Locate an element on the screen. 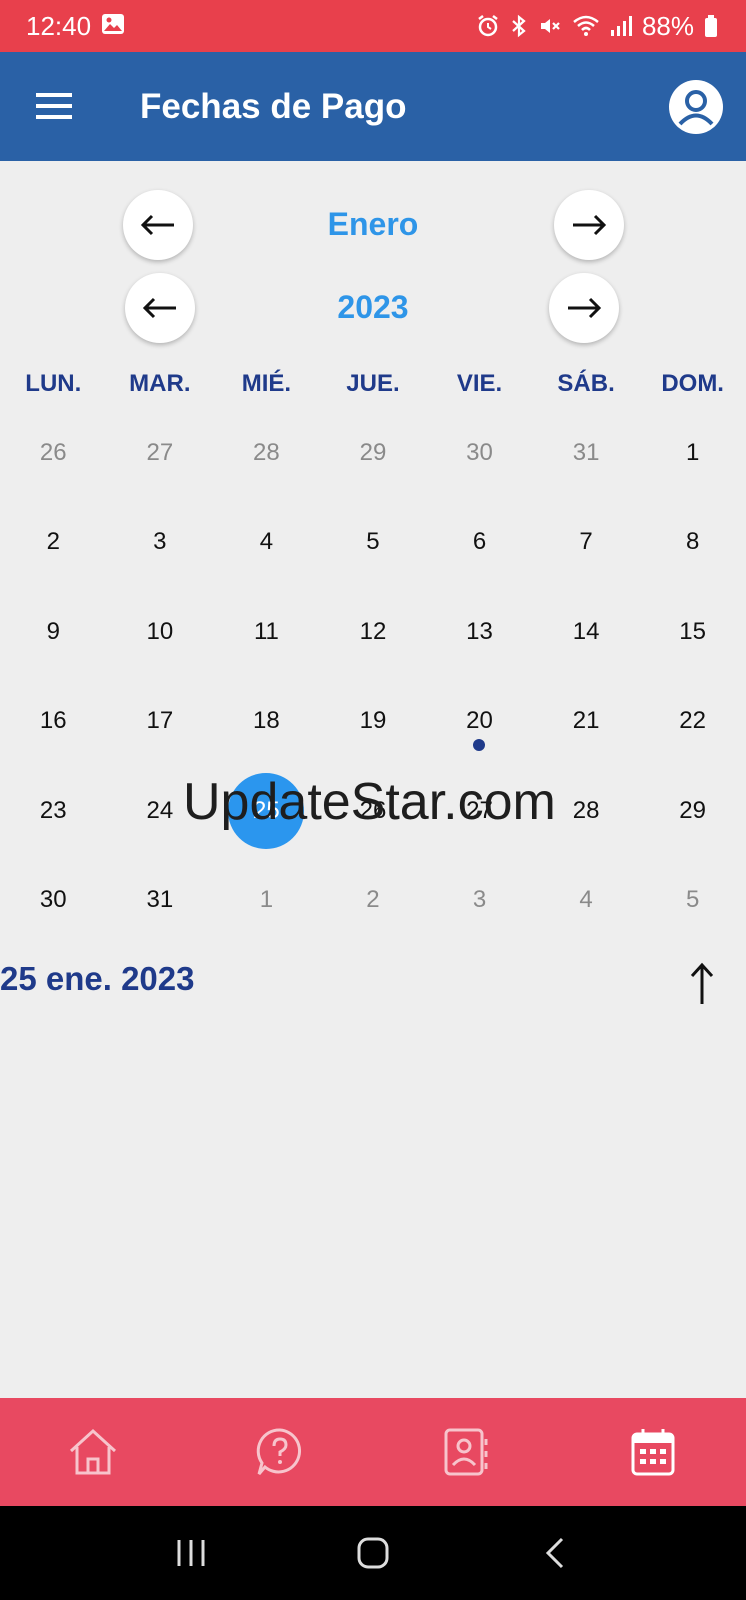 The image size is (746, 1600). calendar-icon is located at coordinates (653, 1452).